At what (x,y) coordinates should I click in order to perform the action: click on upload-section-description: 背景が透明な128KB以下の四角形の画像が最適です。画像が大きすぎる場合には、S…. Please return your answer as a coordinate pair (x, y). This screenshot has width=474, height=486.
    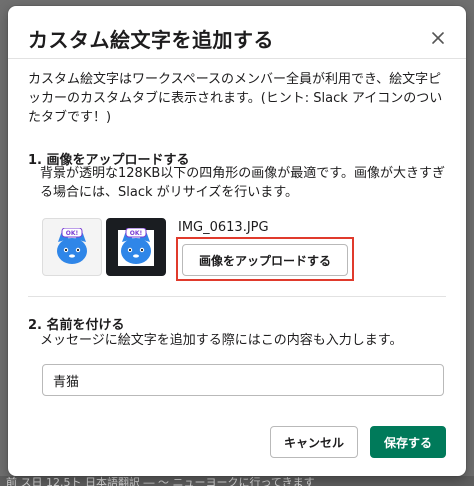
    Looking at the image, I should click on (242, 183).